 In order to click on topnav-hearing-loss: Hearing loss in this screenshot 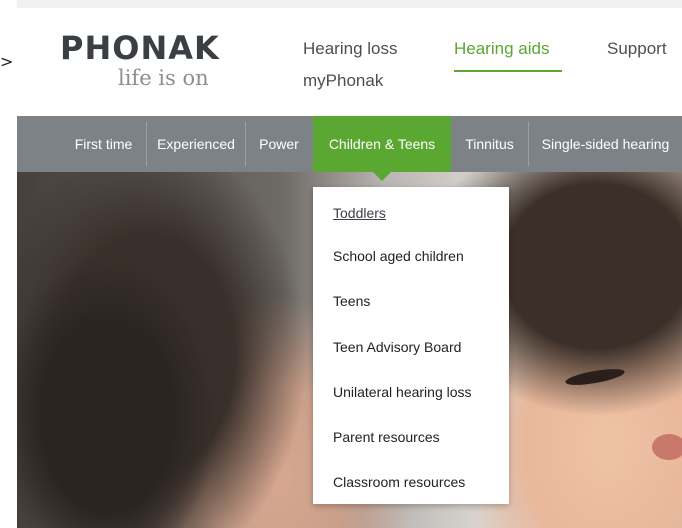, I will do `click(350, 49)`.